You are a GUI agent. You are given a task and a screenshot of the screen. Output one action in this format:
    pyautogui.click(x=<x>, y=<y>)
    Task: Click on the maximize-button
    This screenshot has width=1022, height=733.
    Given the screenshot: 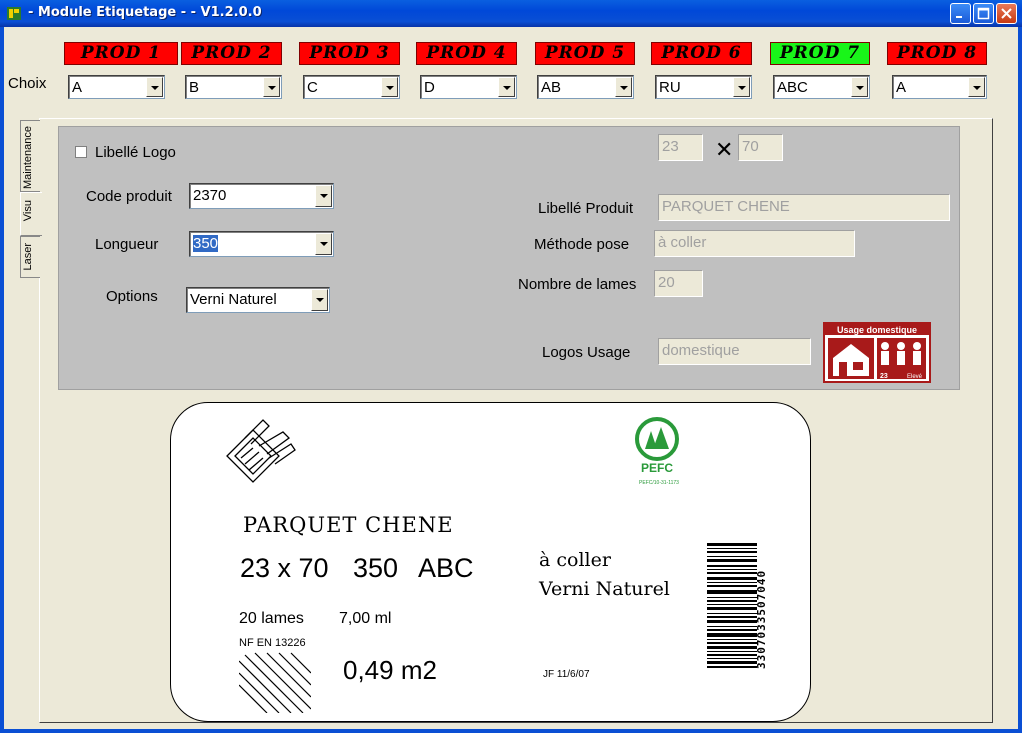 What is the action you would take?
    pyautogui.click(x=983, y=13)
    